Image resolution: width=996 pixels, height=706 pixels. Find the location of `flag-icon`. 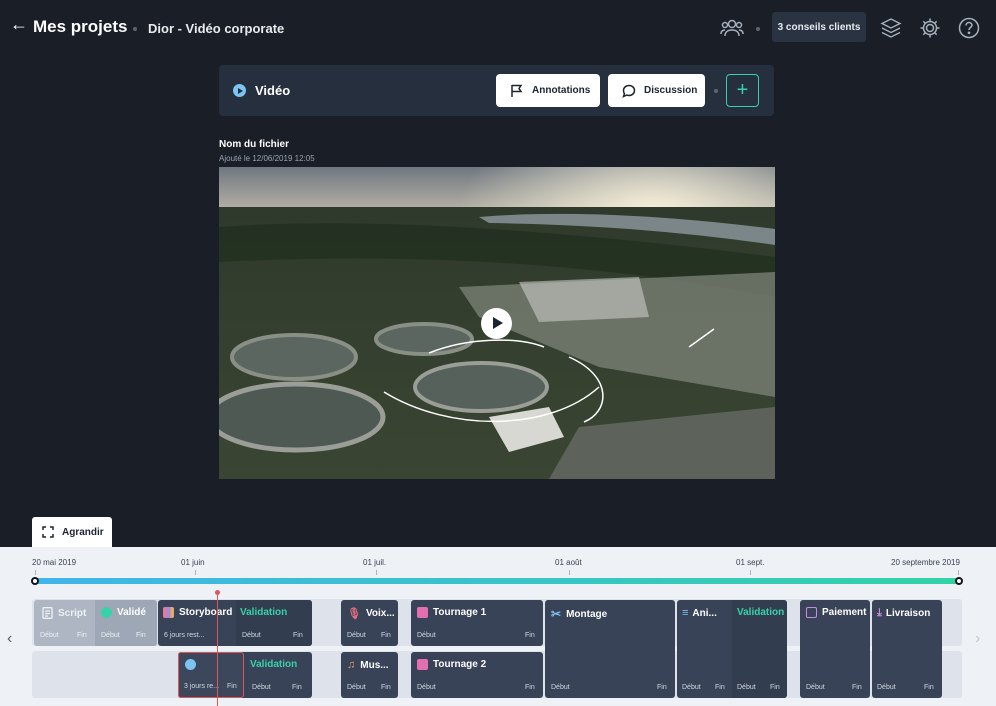

flag-icon is located at coordinates (517, 90).